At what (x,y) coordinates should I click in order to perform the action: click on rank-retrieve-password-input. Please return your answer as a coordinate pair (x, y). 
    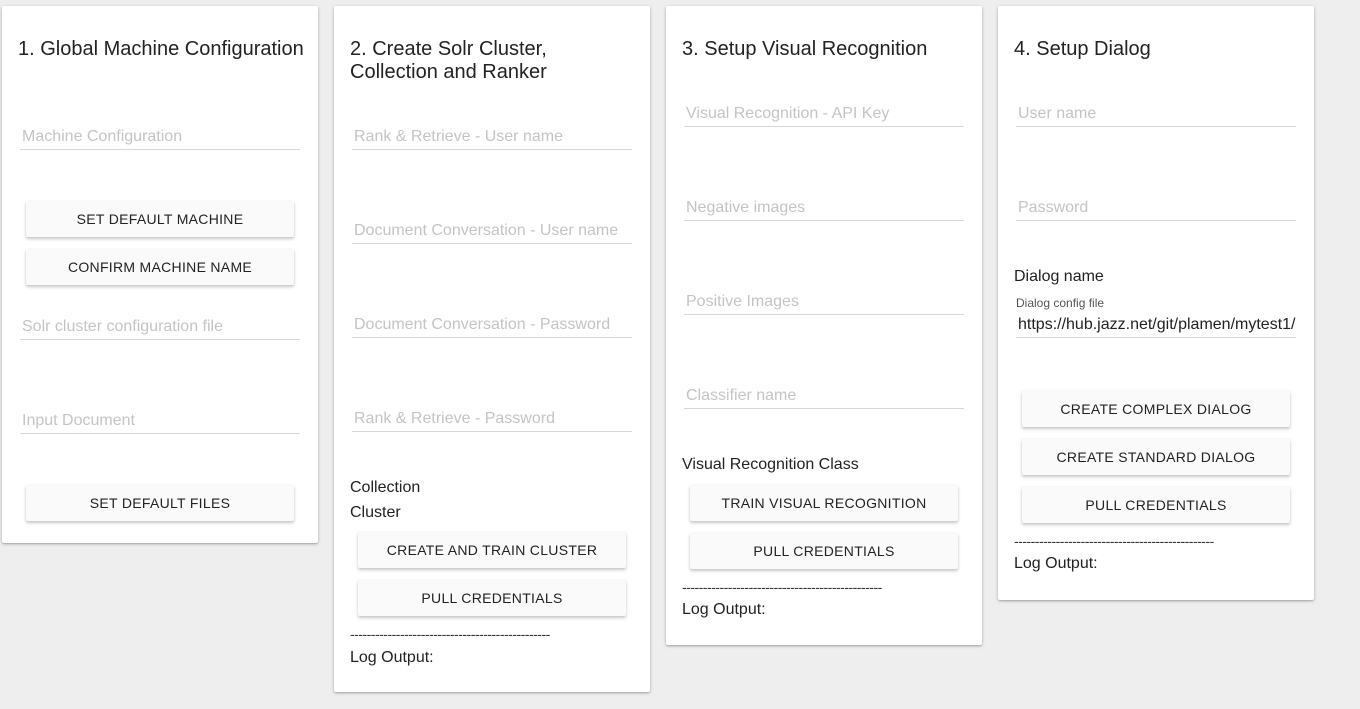
    Looking at the image, I should click on (492, 419).